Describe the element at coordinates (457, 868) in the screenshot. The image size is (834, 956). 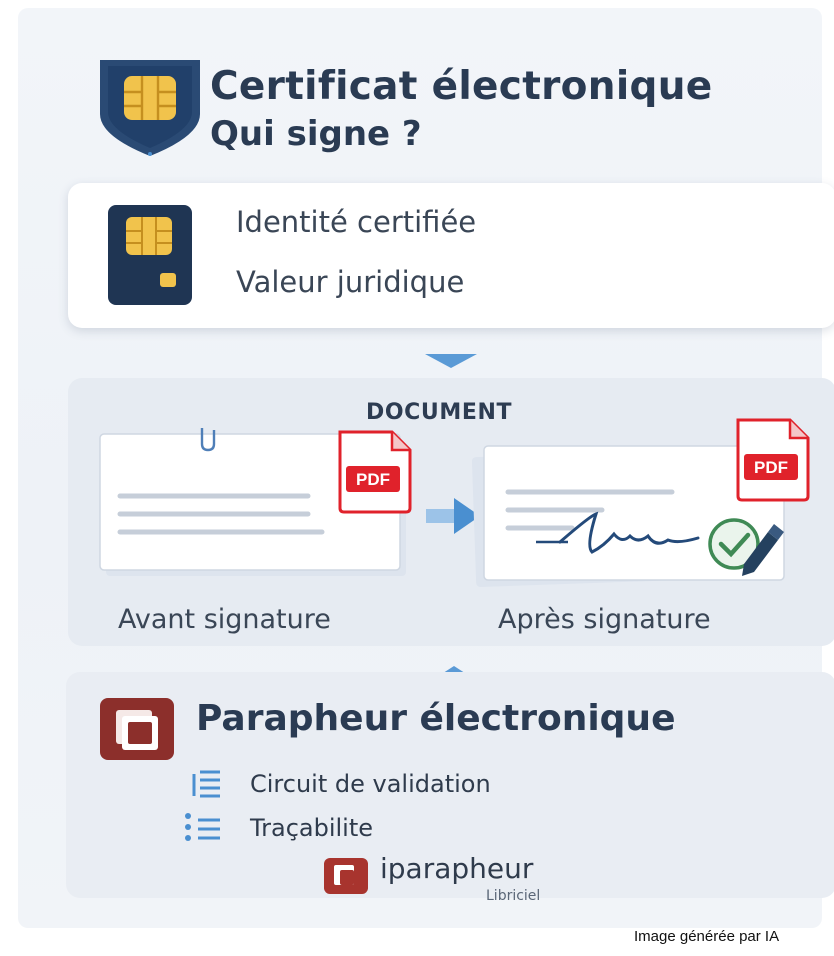
I see `iparapheur-name: iparapheur` at that location.